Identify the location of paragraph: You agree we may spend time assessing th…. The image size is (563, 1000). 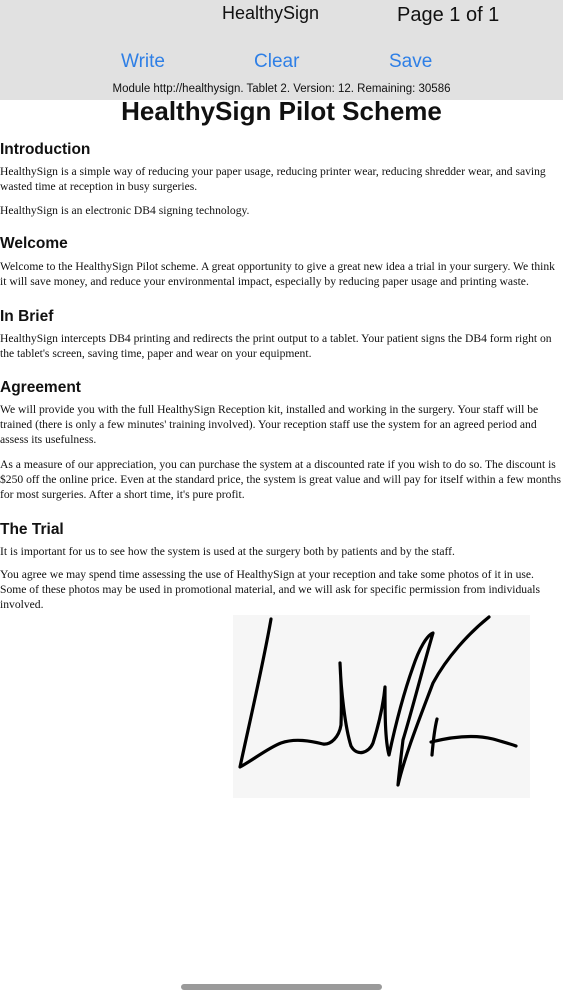
(270, 589).